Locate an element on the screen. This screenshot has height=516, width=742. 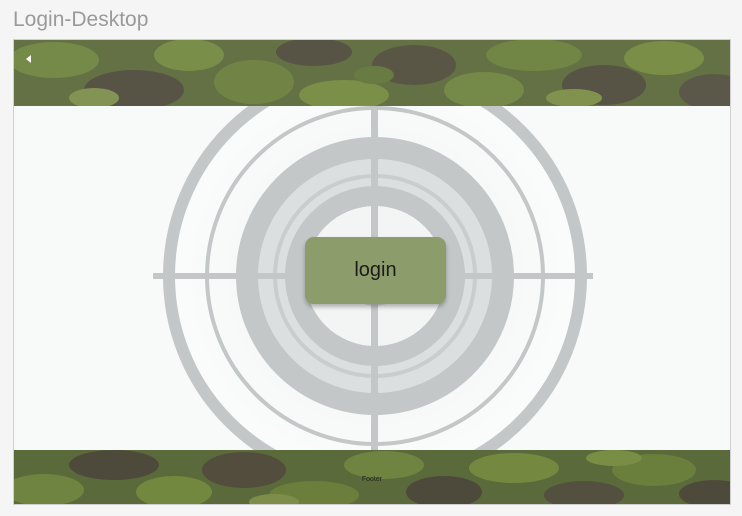
footer-bar: Footer is located at coordinates (372, 477).